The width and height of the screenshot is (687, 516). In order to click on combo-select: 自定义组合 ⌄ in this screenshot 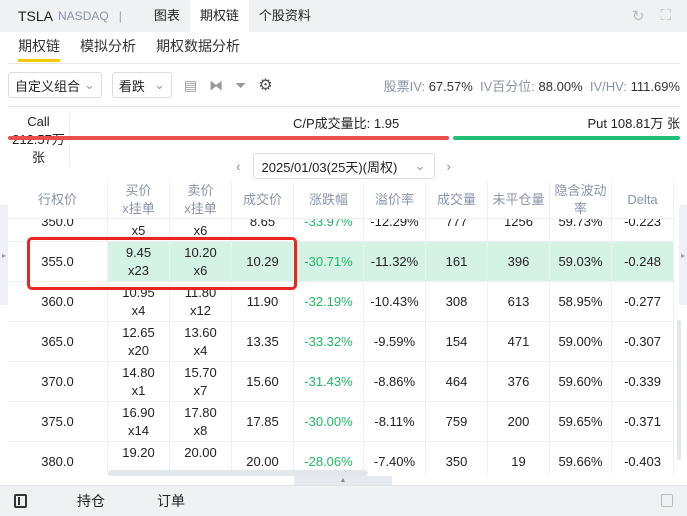, I will do `click(55, 85)`.